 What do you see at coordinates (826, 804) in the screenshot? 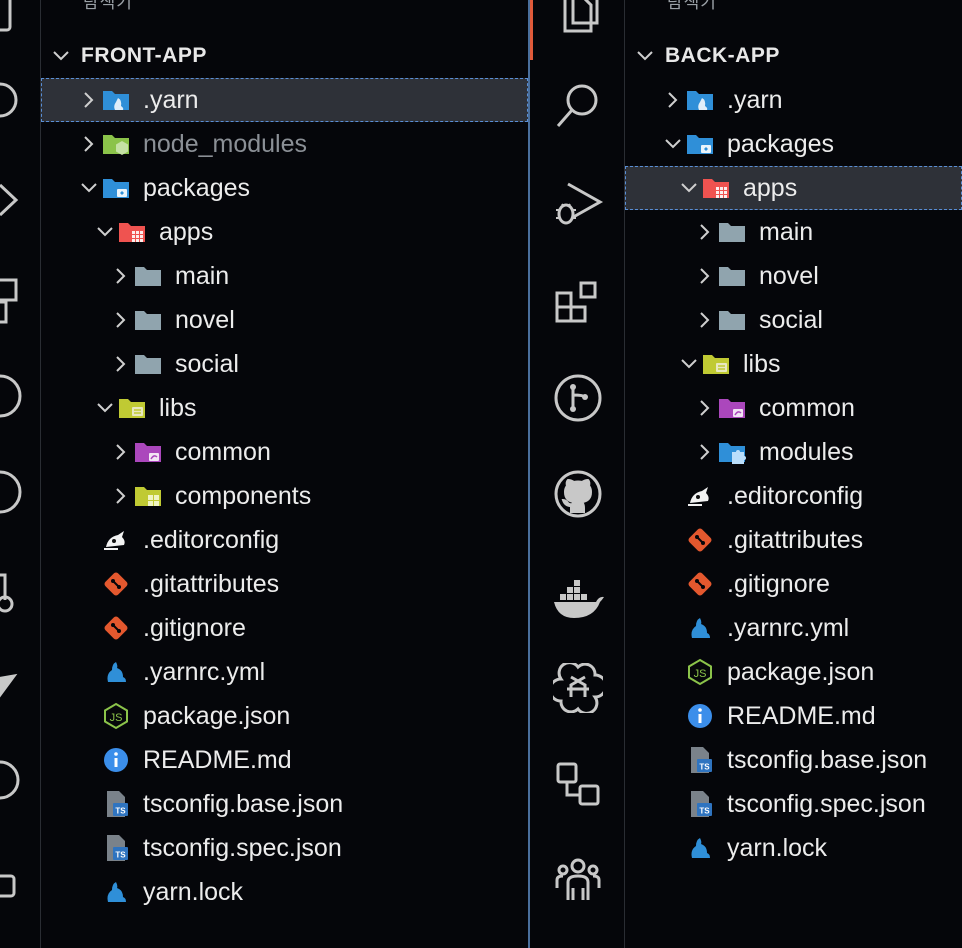
I see `tree-row-label: tsconfig.spec.json` at bounding box center [826, 804].